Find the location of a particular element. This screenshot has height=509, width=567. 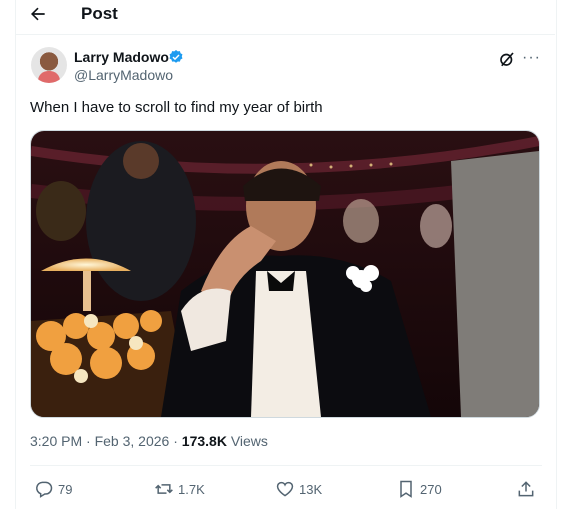

bookmark-button: 270 is located at coordinates (419, 489).